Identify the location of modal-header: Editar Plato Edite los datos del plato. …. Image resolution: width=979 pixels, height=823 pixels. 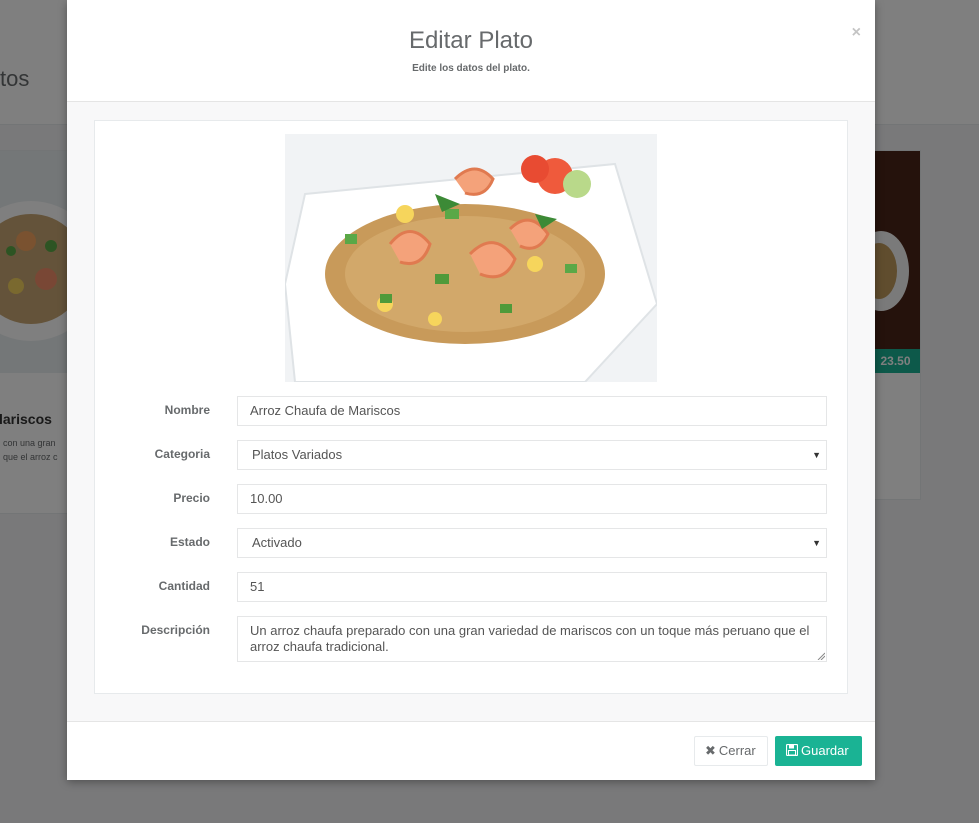
(471, 51).